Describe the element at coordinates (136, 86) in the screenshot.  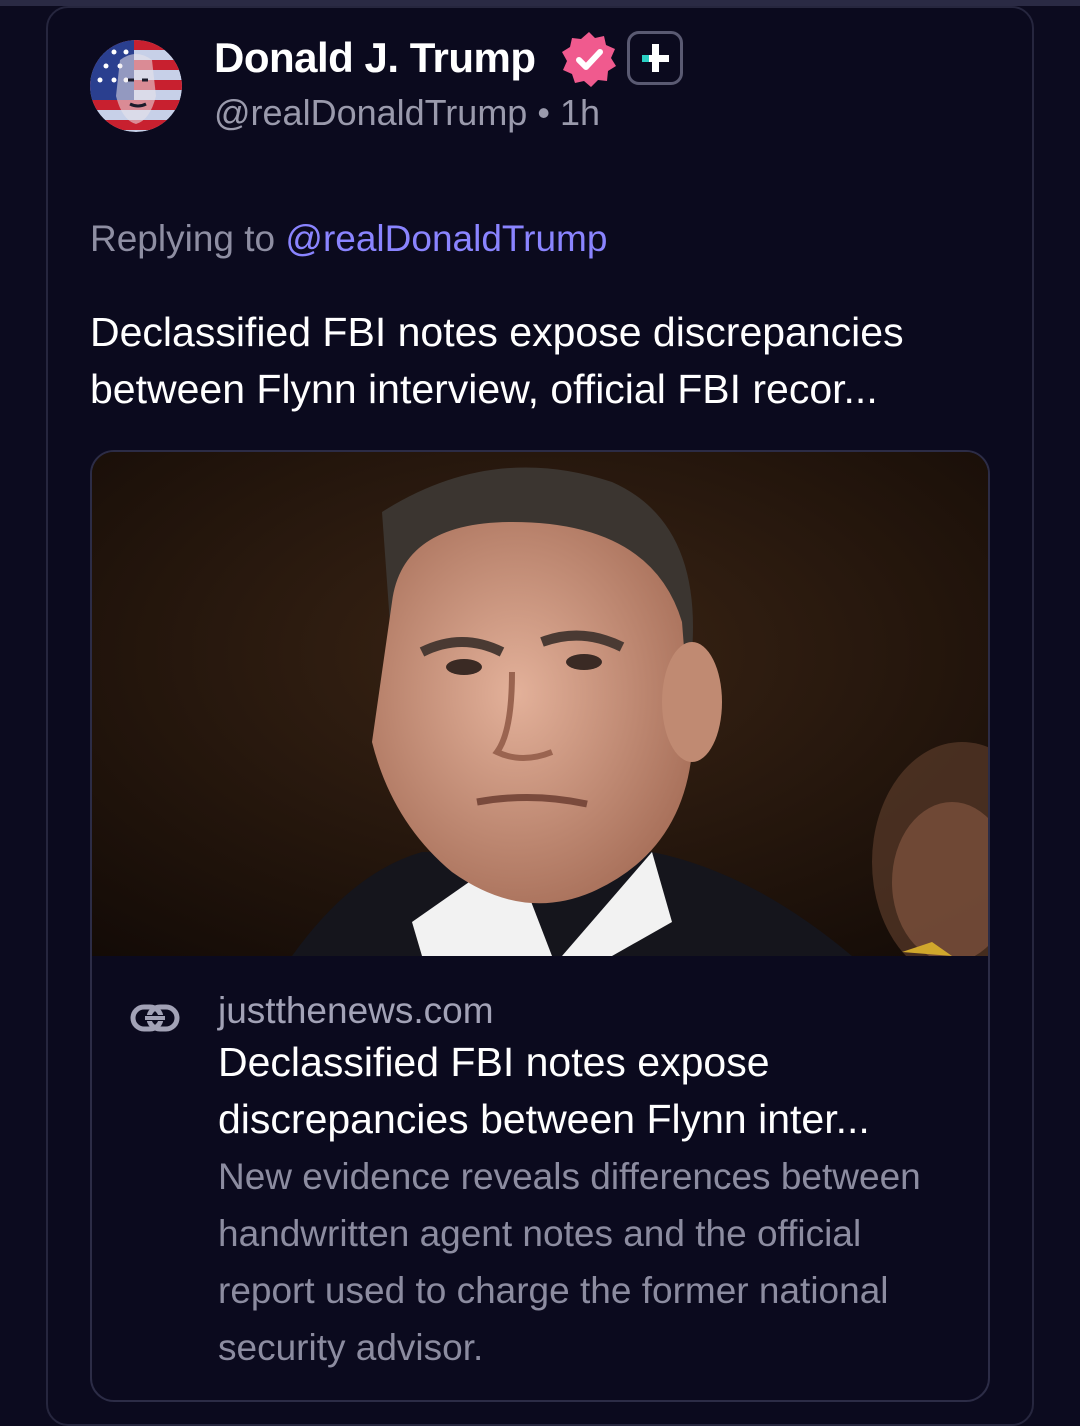
I see `author-avatar` at that location.